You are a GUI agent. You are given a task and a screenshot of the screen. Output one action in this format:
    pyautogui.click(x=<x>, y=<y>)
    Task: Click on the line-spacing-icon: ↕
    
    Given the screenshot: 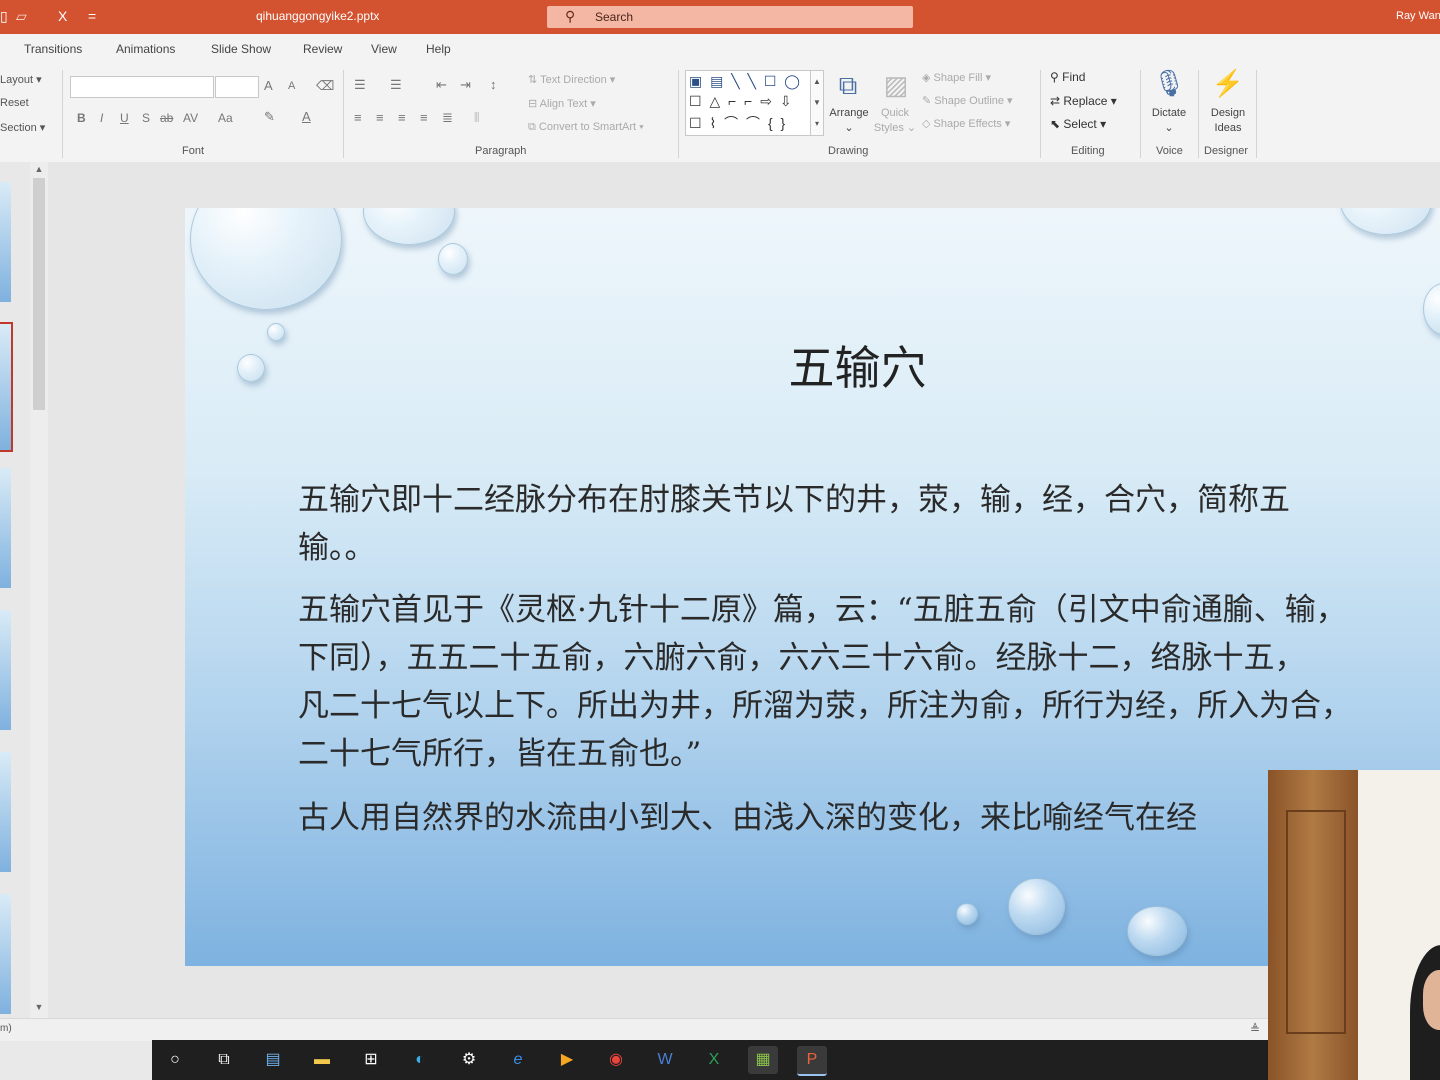 What is the action you would take?
    pyautogui.click(x=493, y=84)
    